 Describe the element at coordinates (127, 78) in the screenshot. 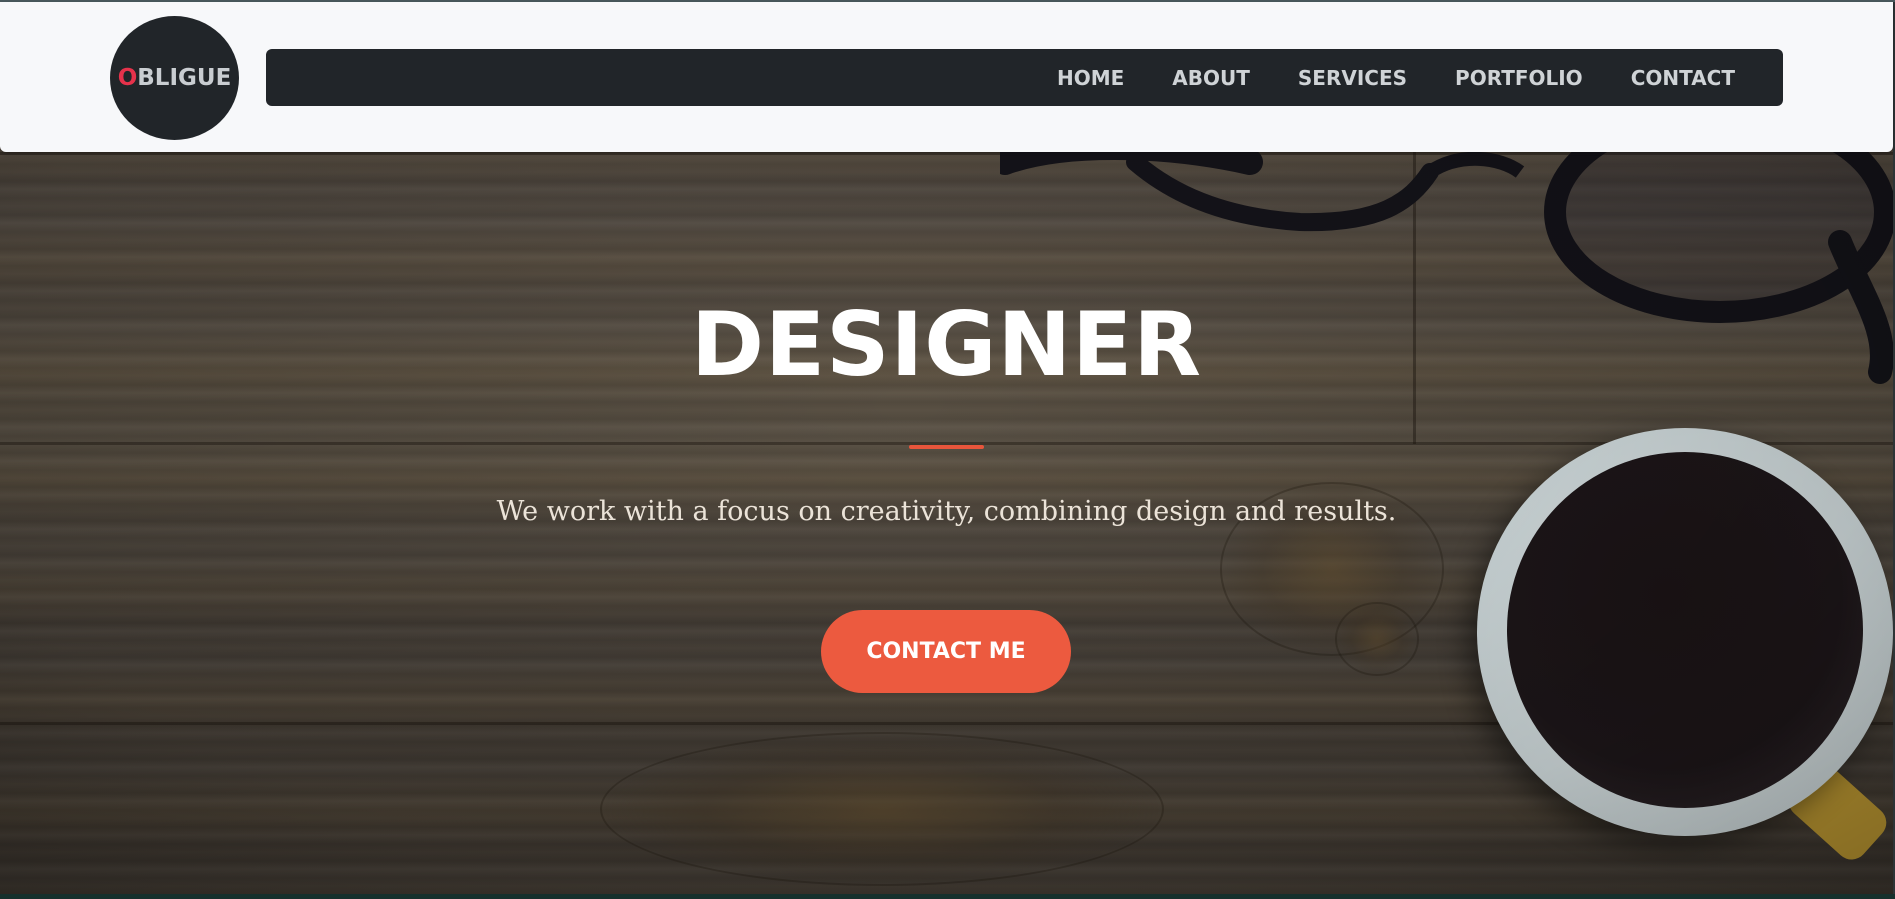

I see `logo-accent-letter: O` at that location.